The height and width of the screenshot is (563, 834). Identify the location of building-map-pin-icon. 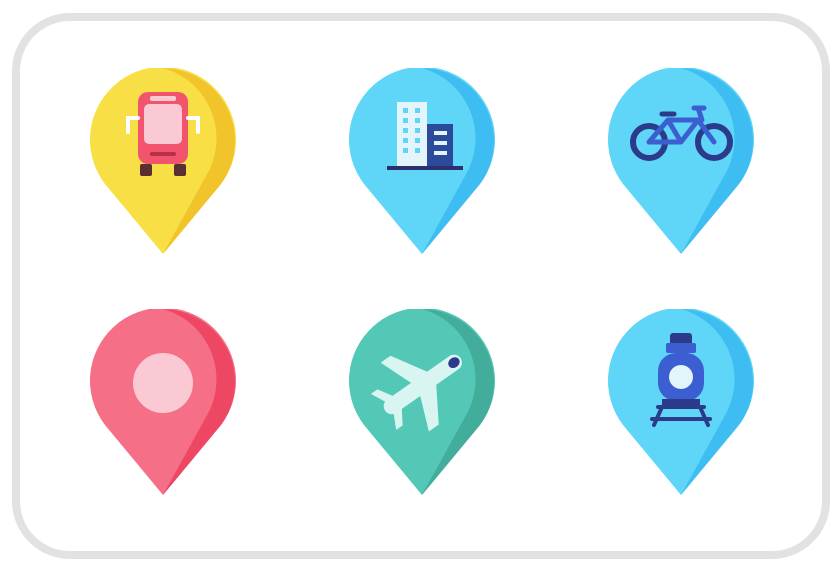
(422, 161).